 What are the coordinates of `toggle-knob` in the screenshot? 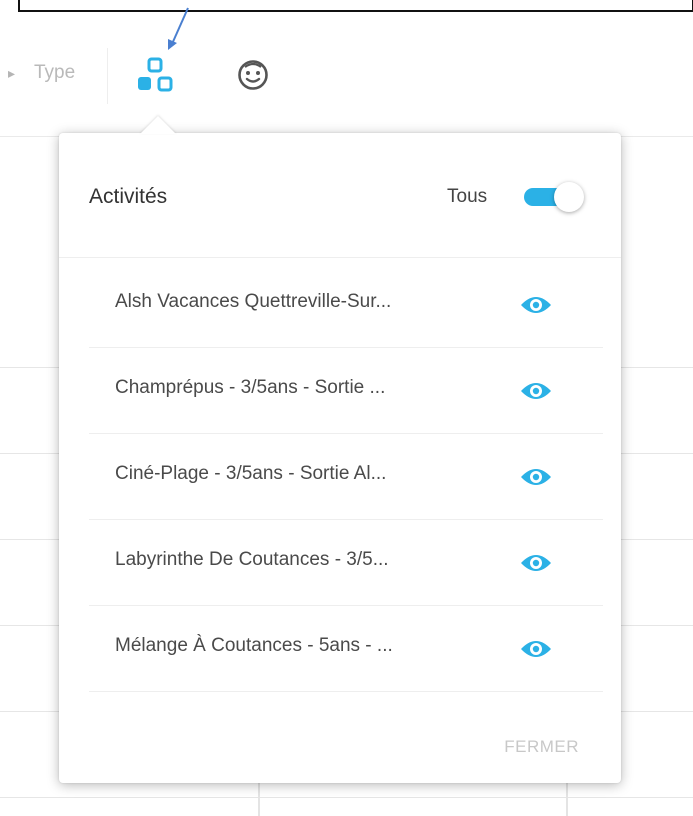 It's located at (569, 197).